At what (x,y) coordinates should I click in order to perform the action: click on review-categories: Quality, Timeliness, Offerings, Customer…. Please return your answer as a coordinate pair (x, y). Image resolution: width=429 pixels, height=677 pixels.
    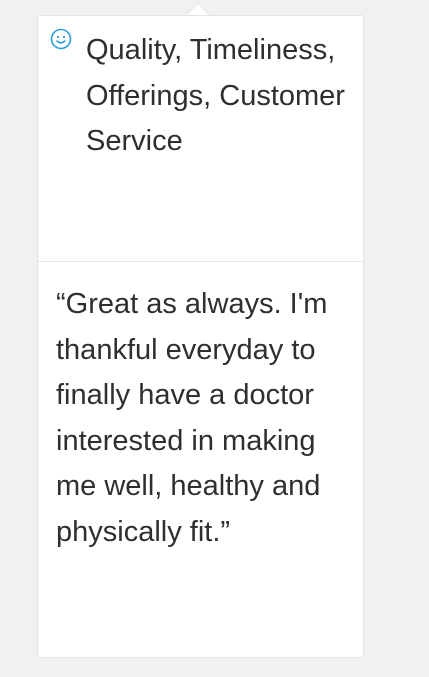
    Looking at the image, I should click on (215, 95).